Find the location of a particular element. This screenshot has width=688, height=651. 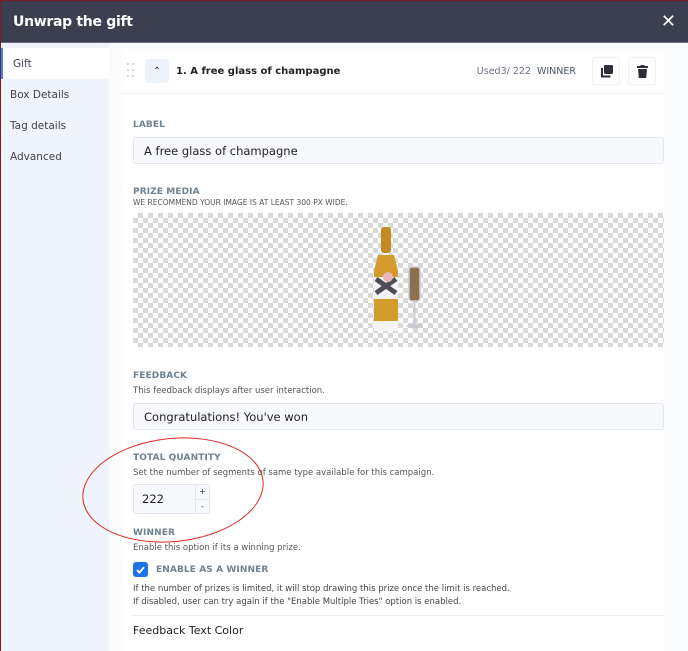

quantity-stepper: 222 + - is located at coordinates (171, 499).